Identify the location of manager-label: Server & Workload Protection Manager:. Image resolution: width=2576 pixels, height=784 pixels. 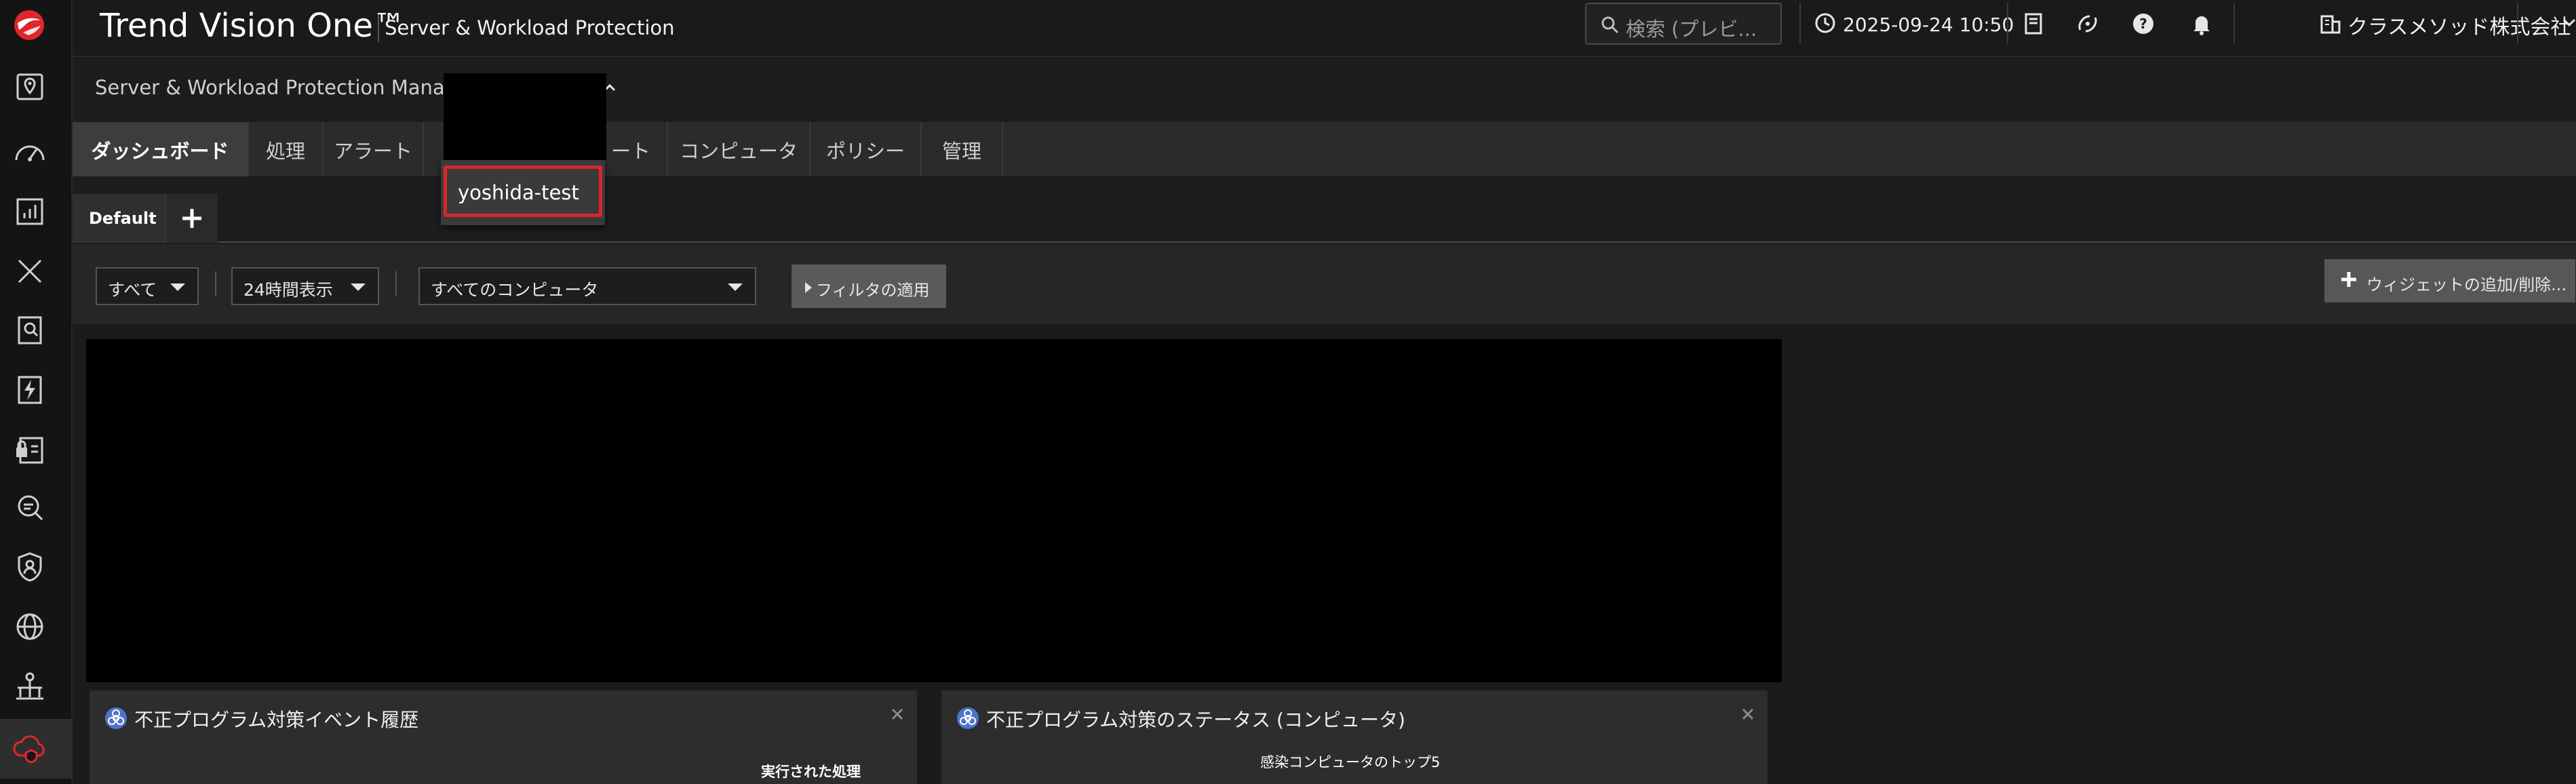
(289, 87).